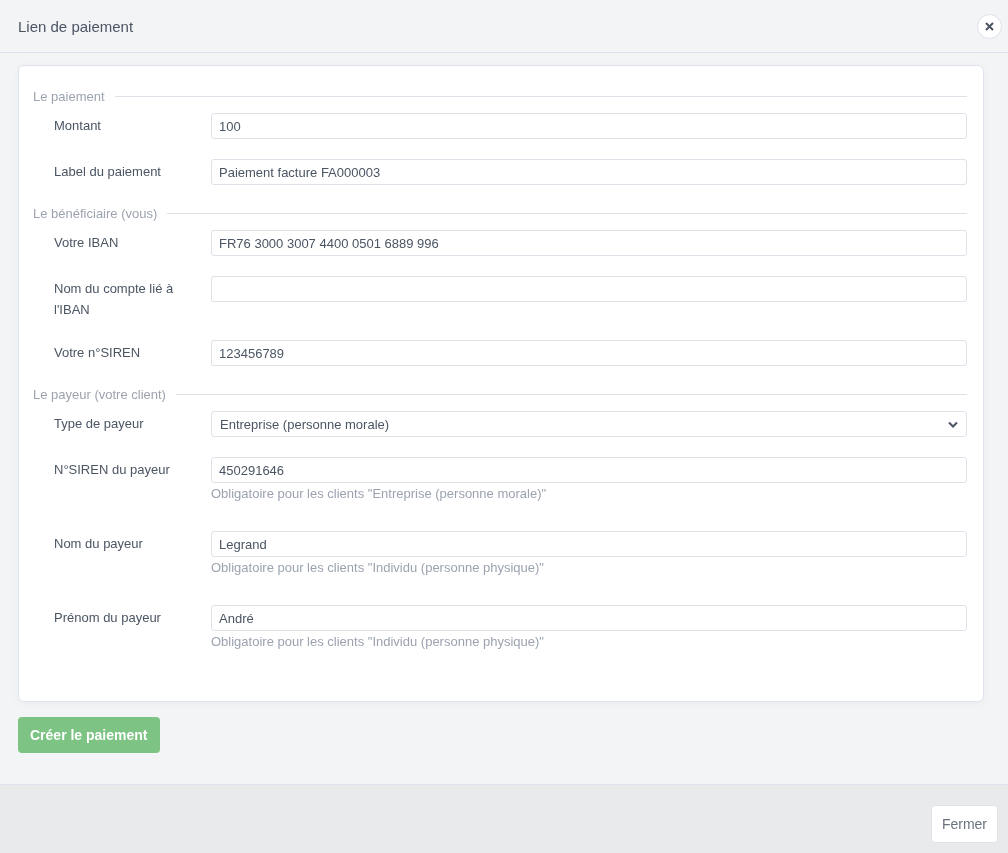 This screenshot has width=1008, height=853. I want to click on payer-type-dropdown: Entreprise (personne morale), so click(589, 424).